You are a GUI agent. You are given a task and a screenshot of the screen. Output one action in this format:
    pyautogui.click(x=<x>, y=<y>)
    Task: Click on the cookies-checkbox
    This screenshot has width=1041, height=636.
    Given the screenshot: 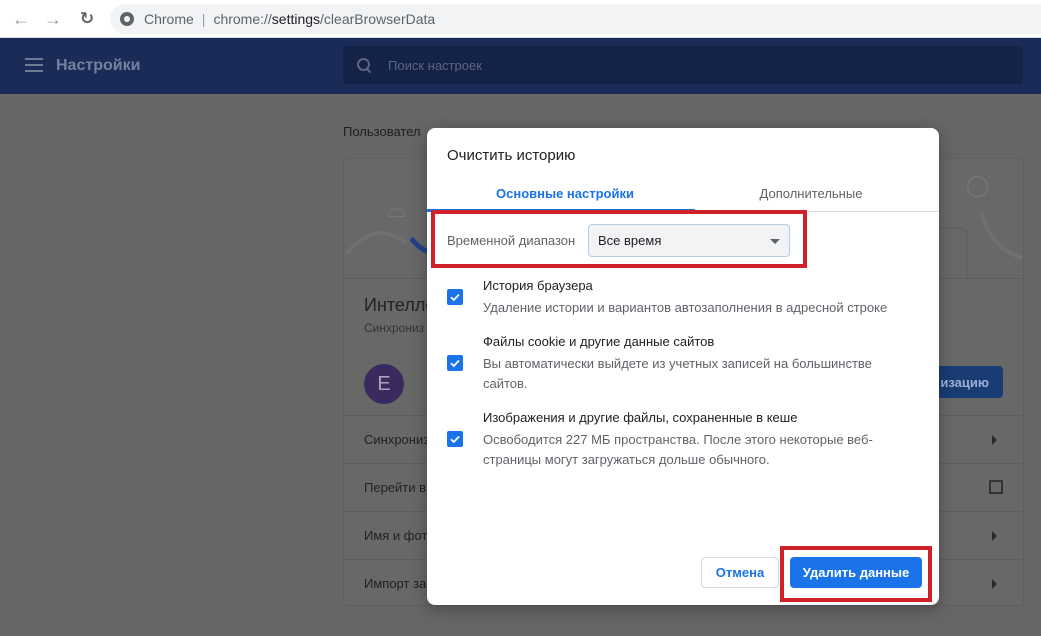 What is the action you would take?
    pyautogui.click(x=455, y=363)
    